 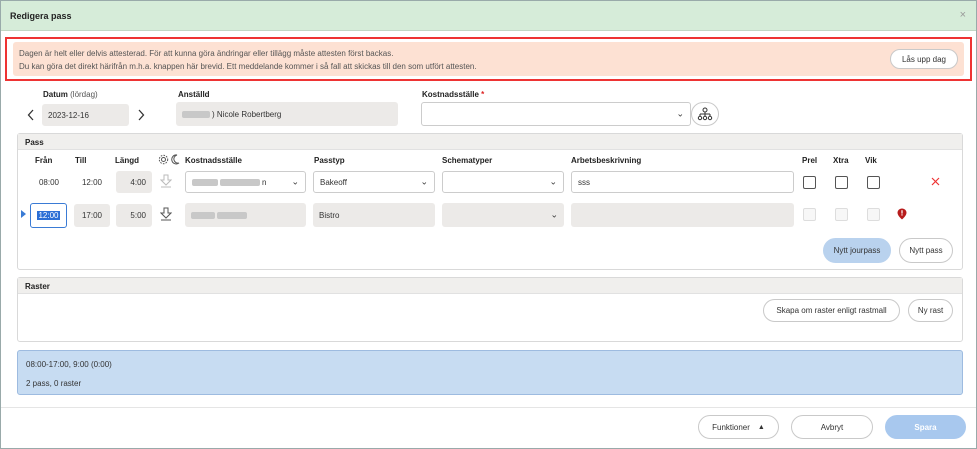 I want to click on row2-cost-center-field, so click(x=245, y=215).